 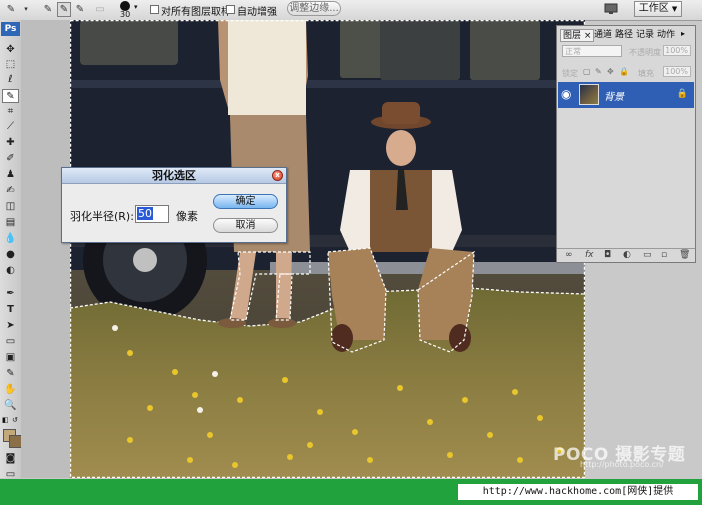 What do you see at coordinates (653, 8) in the screenshot?
I see `workspace-label: 工作区` at bounding box center [653, 8].